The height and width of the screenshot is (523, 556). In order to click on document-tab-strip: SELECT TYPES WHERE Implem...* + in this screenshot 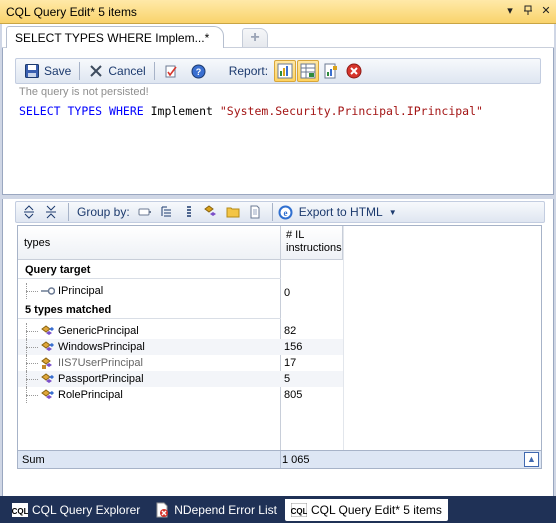, I will do `click(278, 36)`.